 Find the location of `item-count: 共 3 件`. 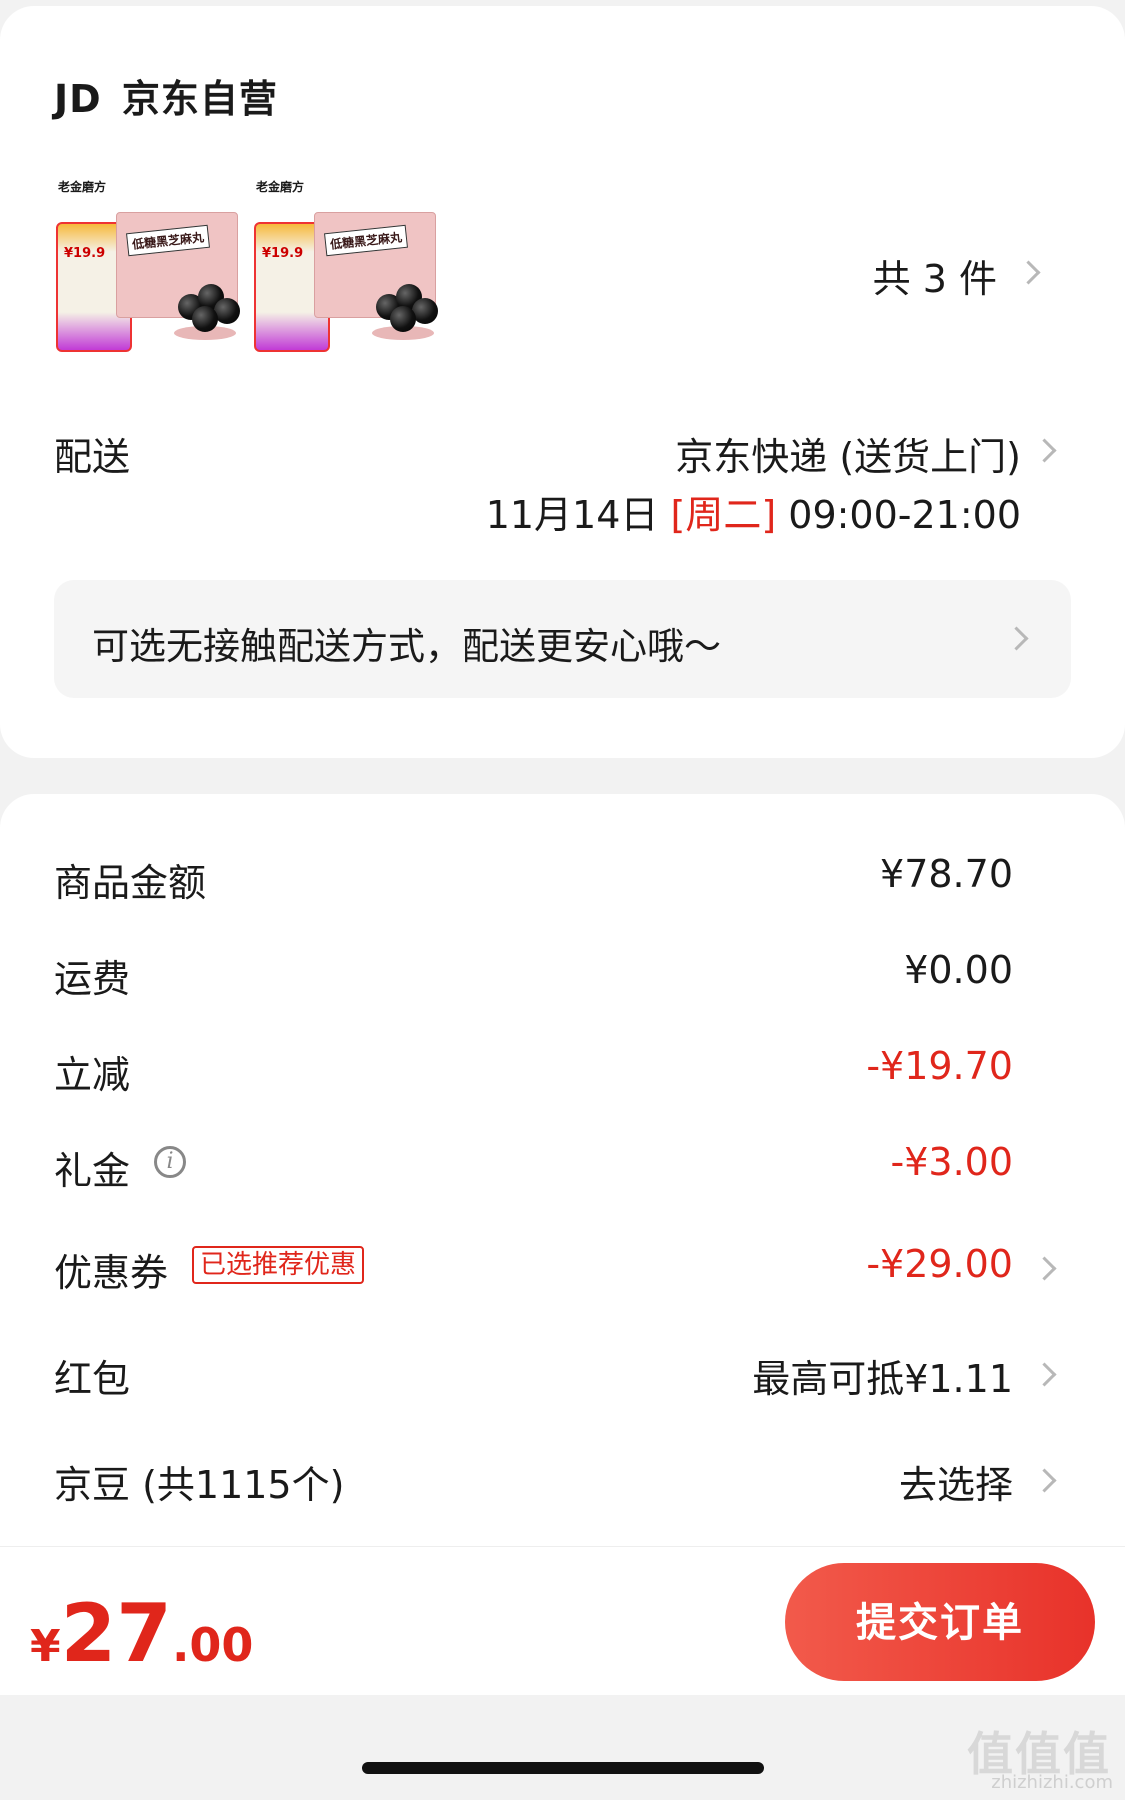

item-count: 共 3 件 is located at coordinates (935, 275).